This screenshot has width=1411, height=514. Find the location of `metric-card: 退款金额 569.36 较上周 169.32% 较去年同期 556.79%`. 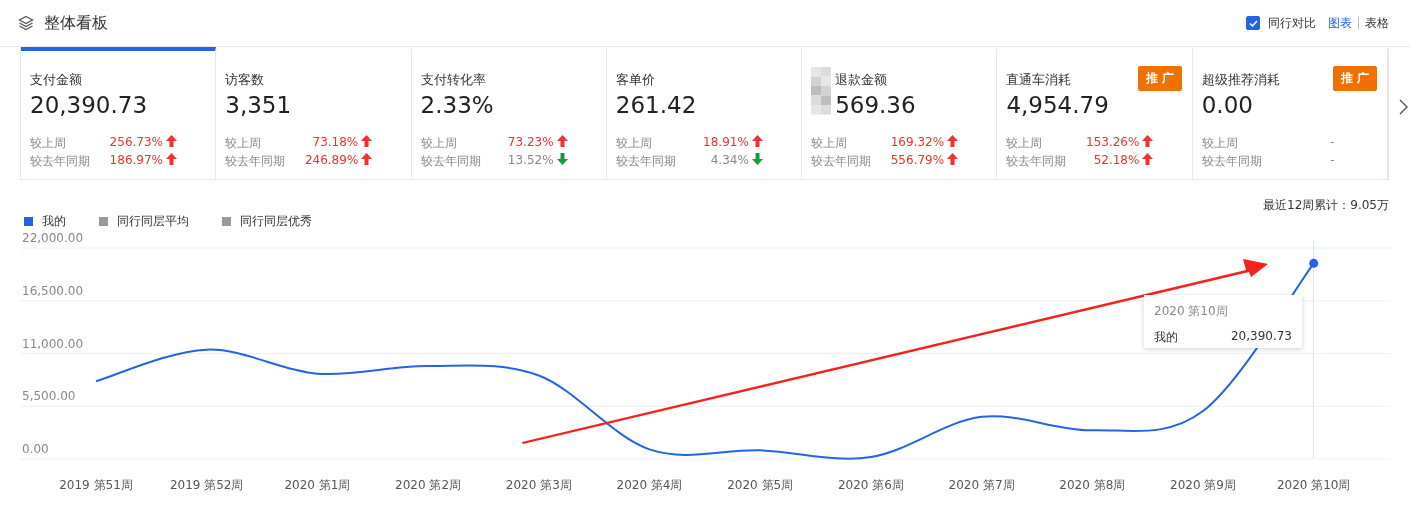

metric-card: 退款金额 569.36 较上周 169.32% 较去年同期 556.79% is located at coordinates (900, 113).